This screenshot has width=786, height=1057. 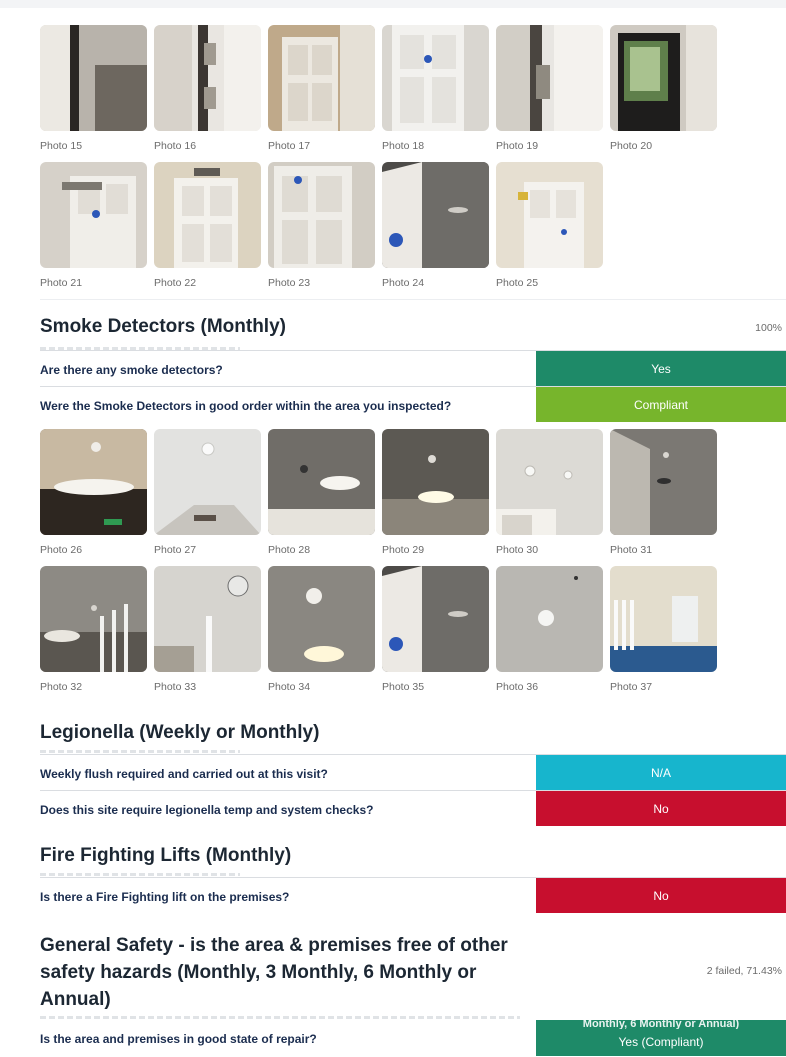 What do you see at coordinates (175, 687) in the screenshot?
I see `photo-caption: Photo 33` at bounding box center [175, 687].